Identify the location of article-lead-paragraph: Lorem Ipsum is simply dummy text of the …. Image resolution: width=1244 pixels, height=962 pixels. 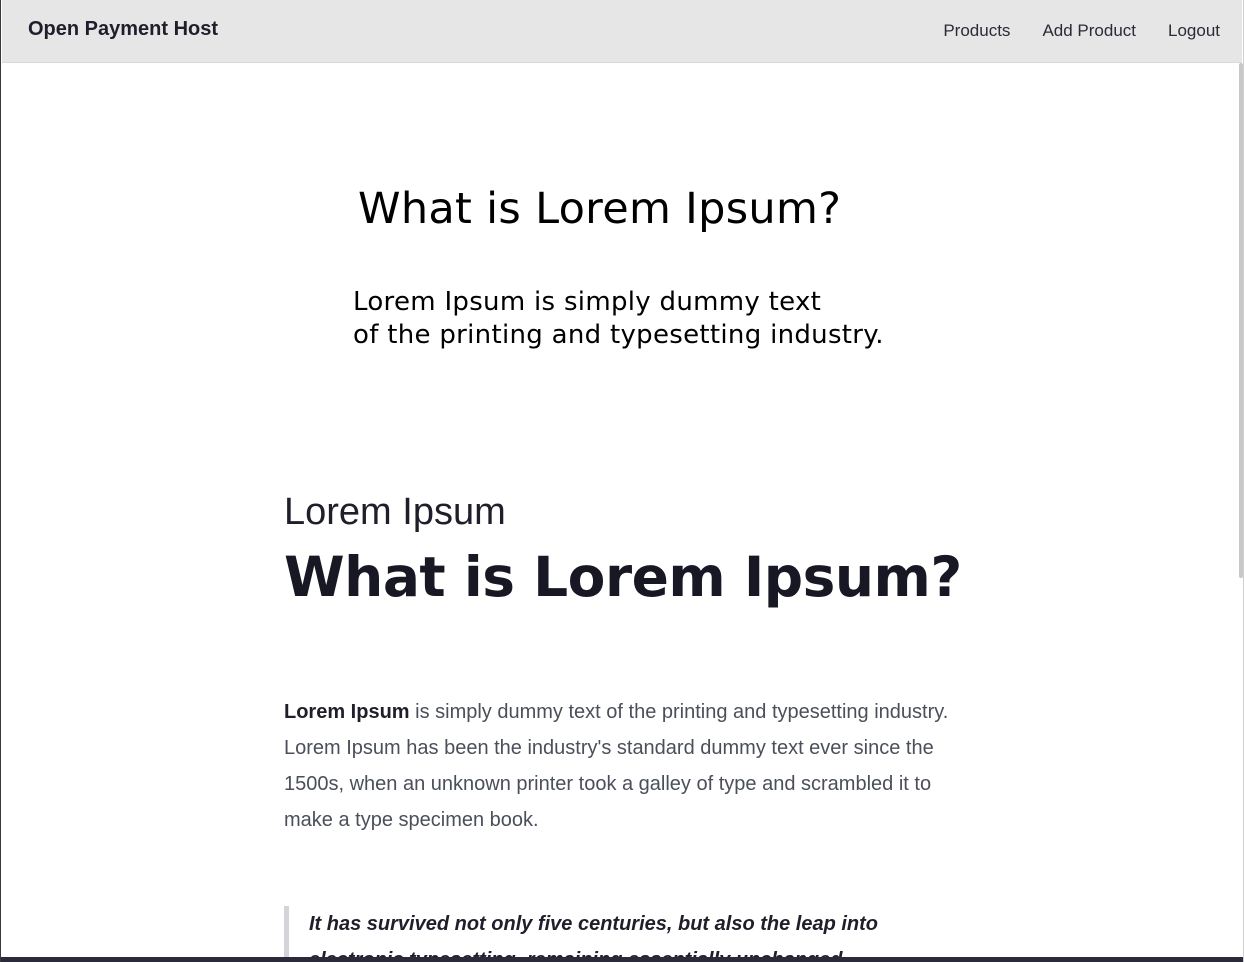
(629, 766).